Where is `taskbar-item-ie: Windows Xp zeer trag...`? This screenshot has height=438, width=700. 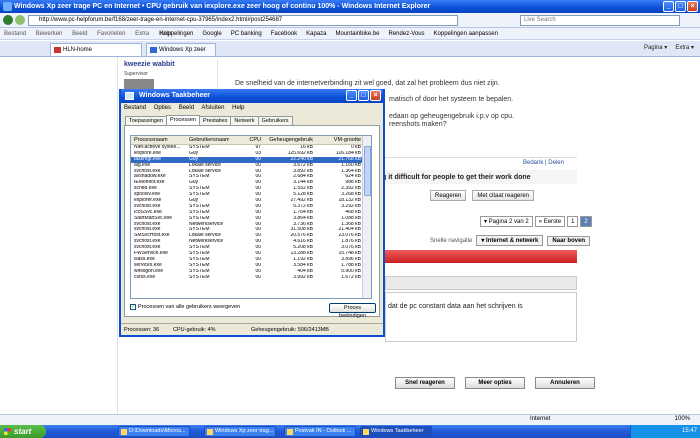
taskbar-item-ie: Windows Xp zeer trag... is located at coordinates (240, 431).